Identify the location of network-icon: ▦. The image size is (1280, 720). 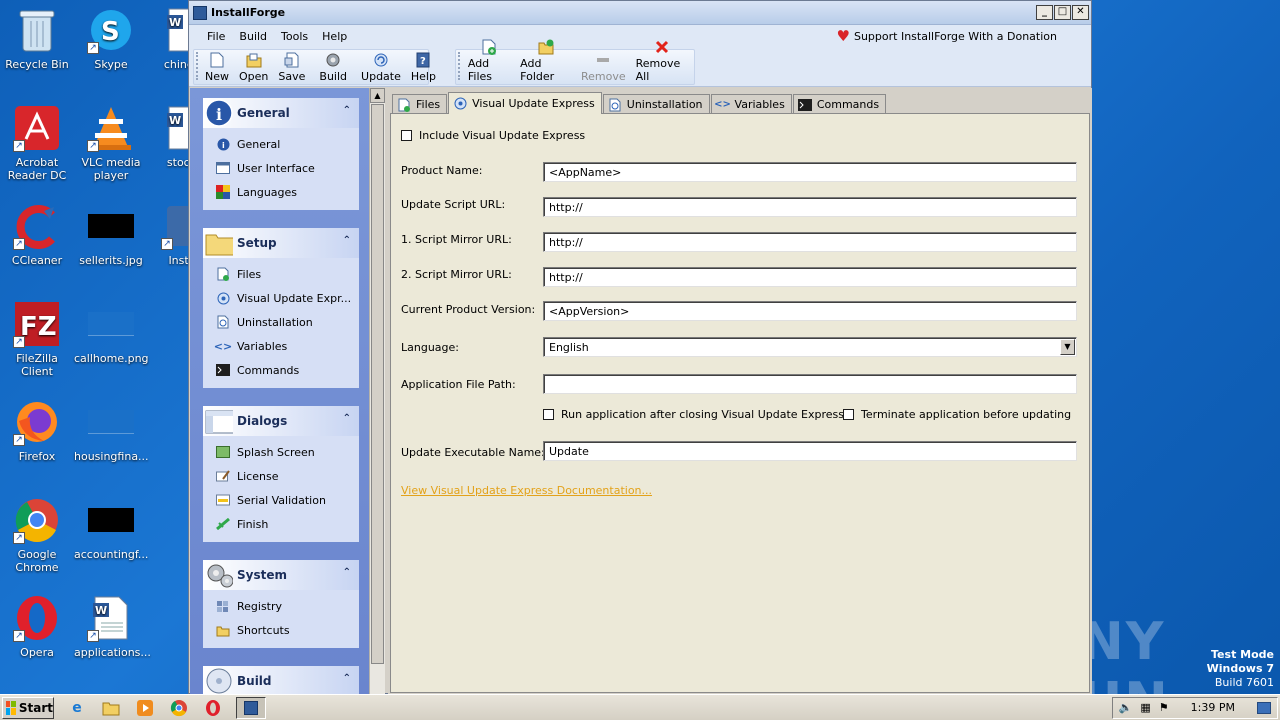
(1145, 707).